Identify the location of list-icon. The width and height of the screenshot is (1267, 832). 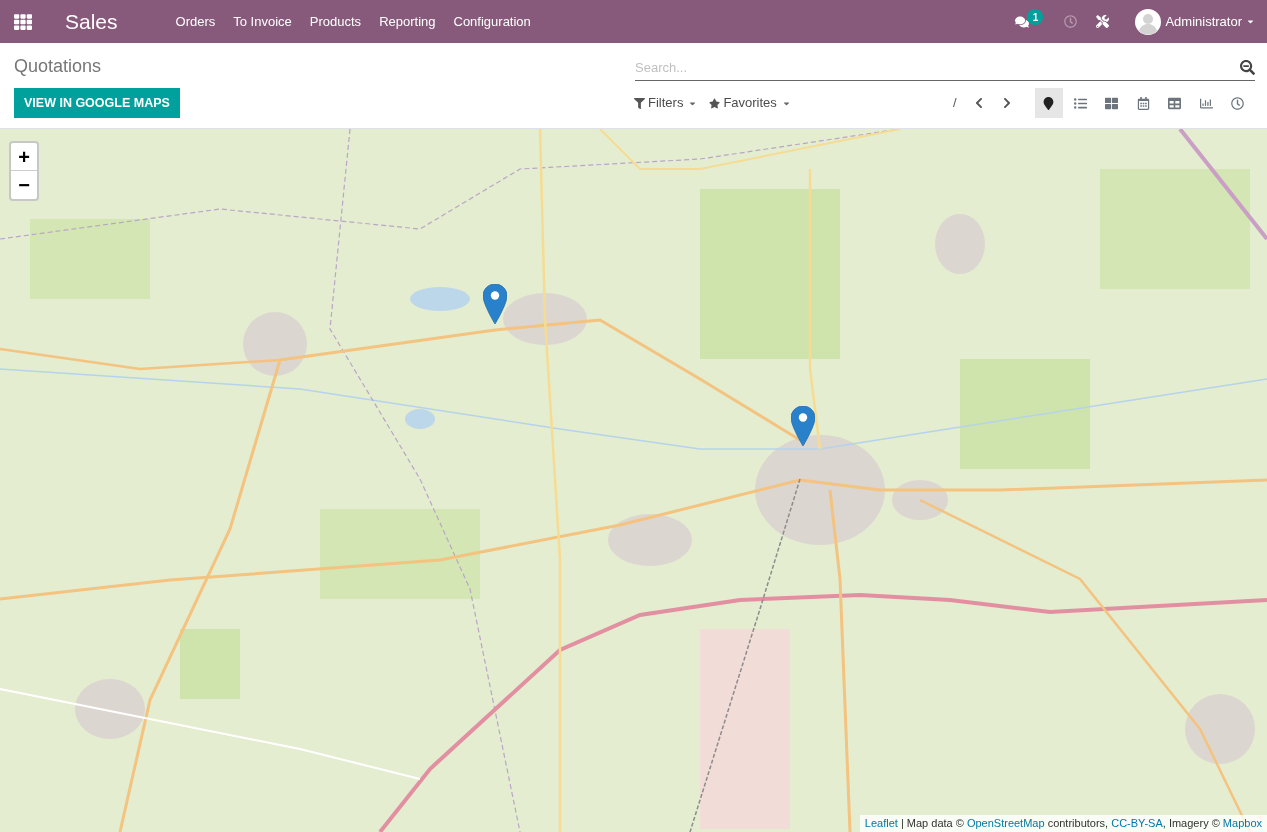
(1080, 103).